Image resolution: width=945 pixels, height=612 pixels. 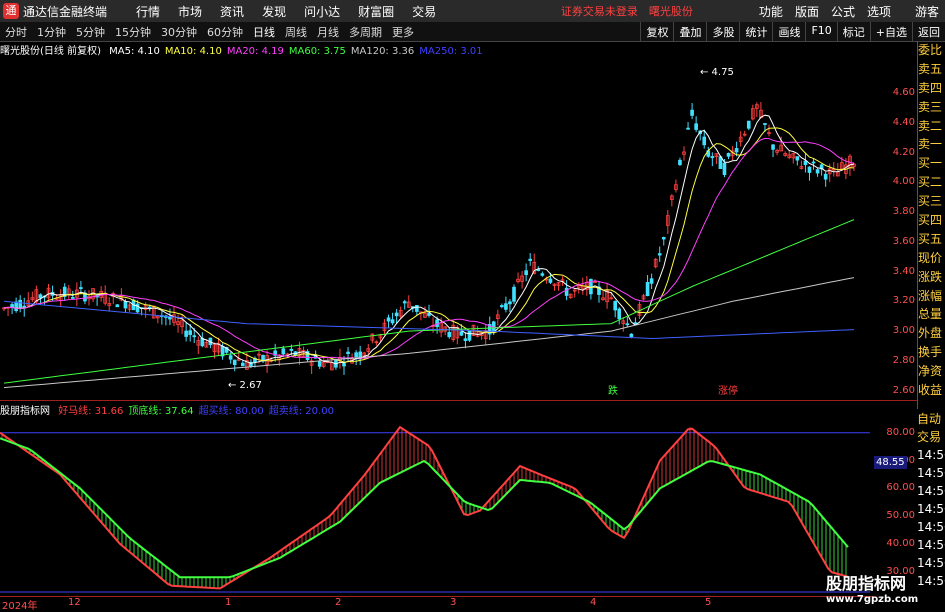 What do you see at coordinates (708, 602) in the screenshot?
I see `date-tick: 5` at bounding box center [708, 602].